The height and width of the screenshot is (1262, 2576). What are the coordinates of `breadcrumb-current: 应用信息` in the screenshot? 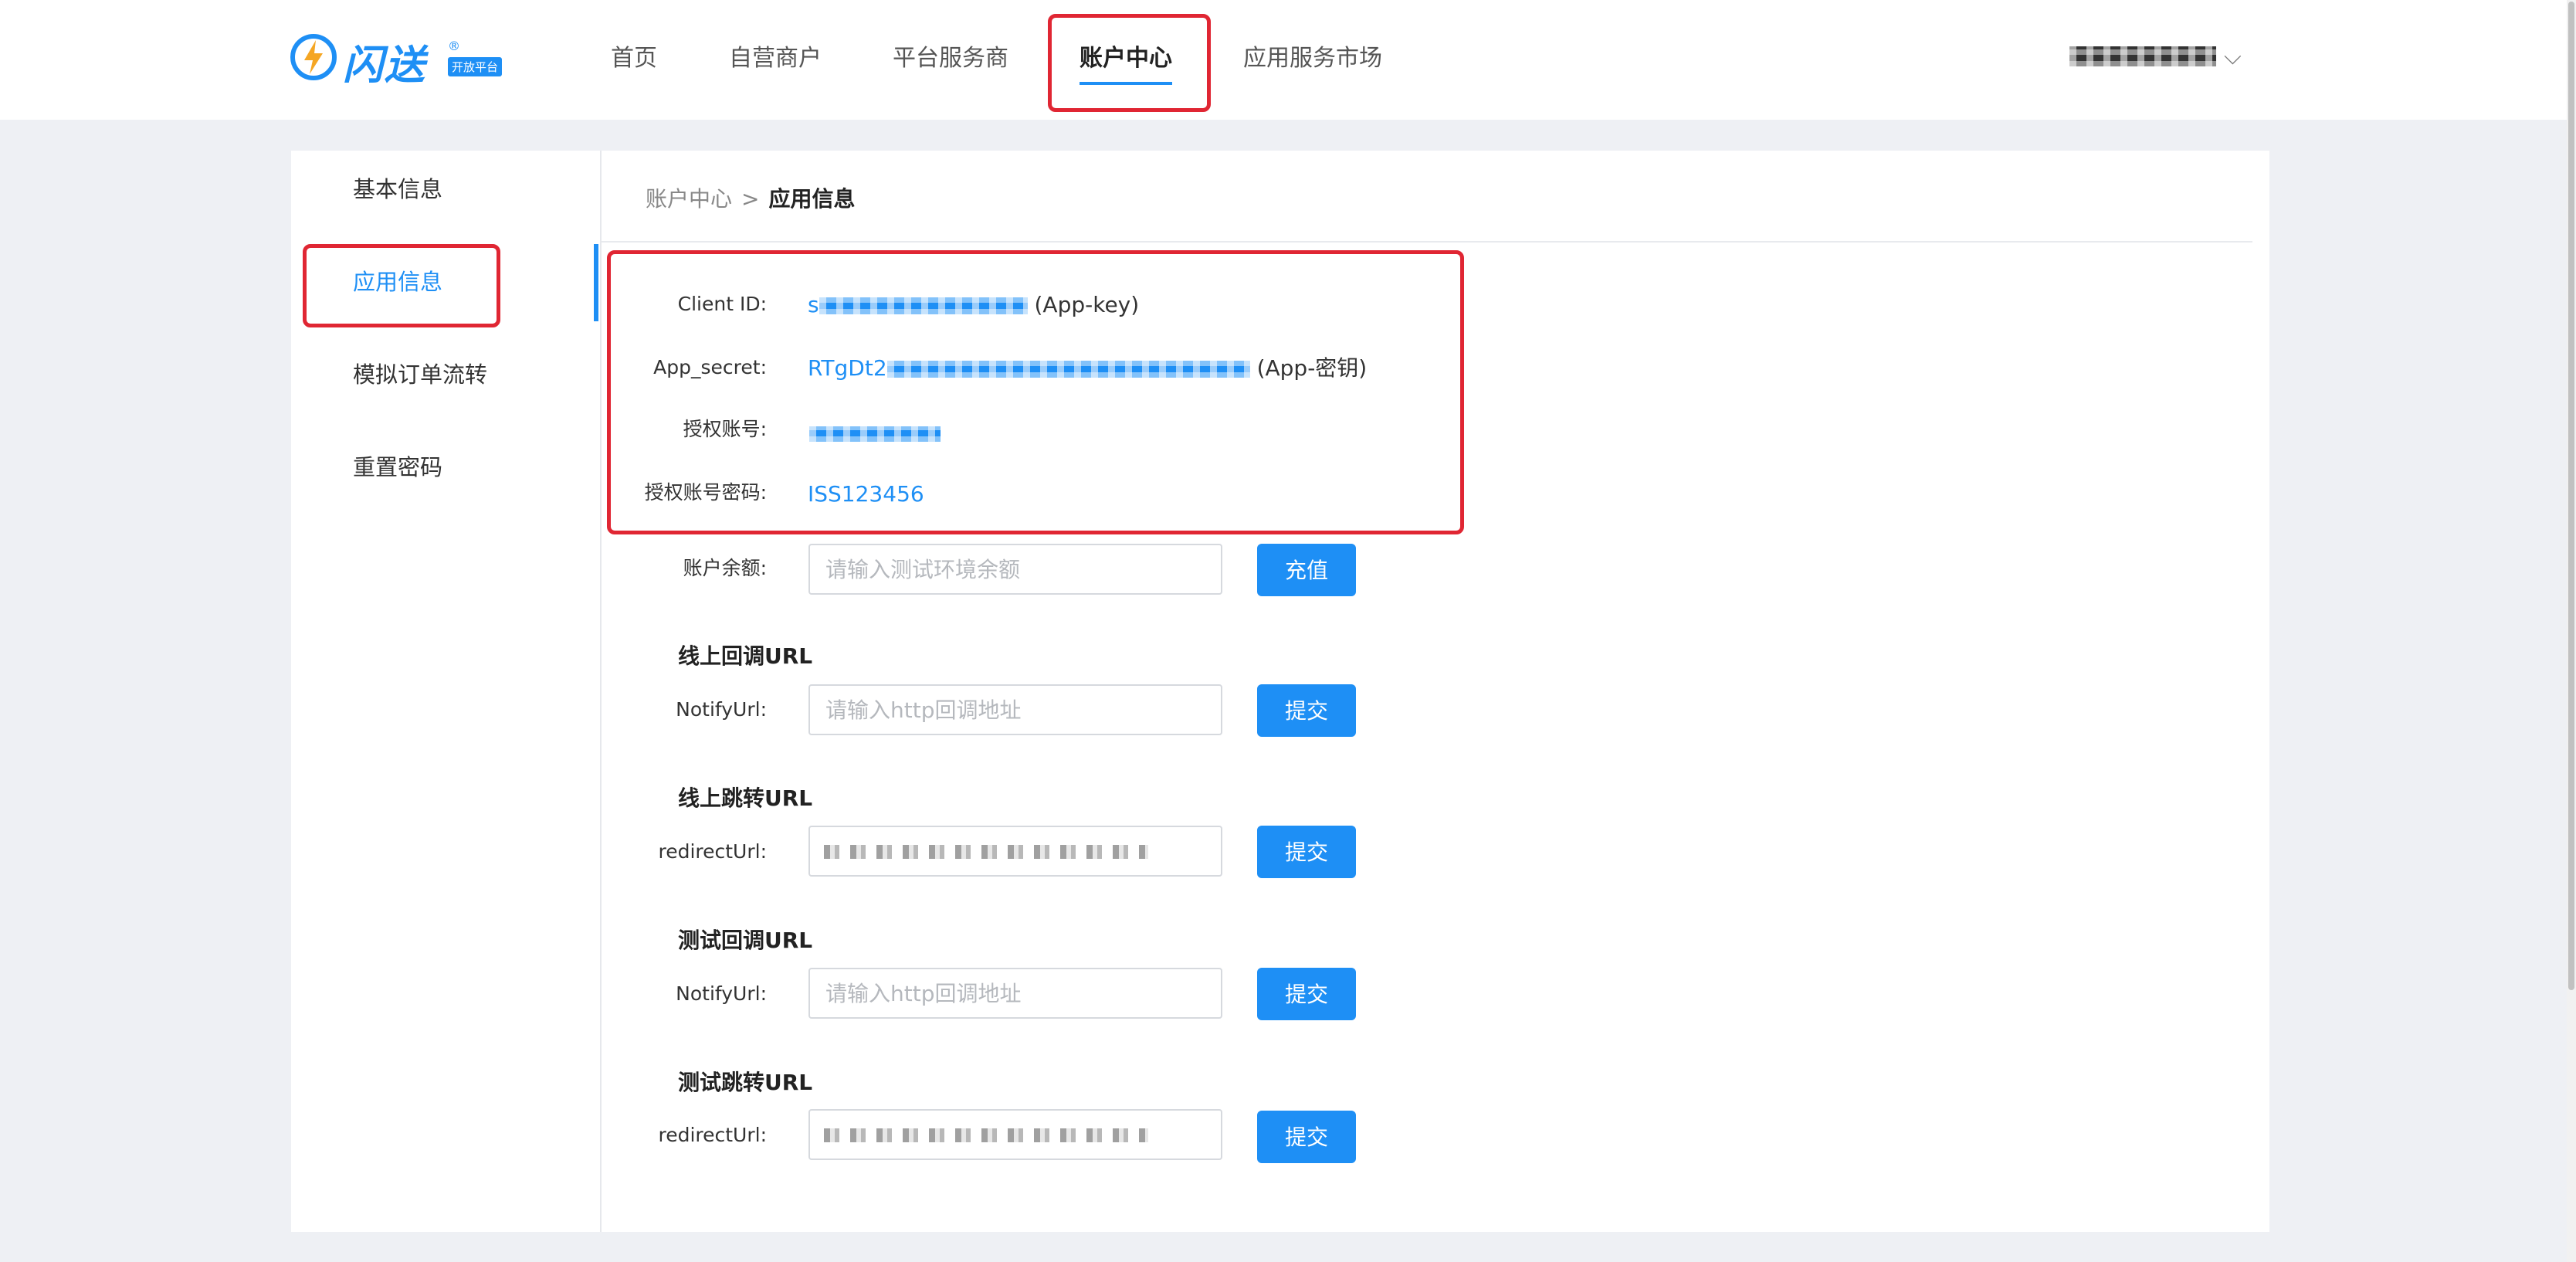 It's located at (812, 199).